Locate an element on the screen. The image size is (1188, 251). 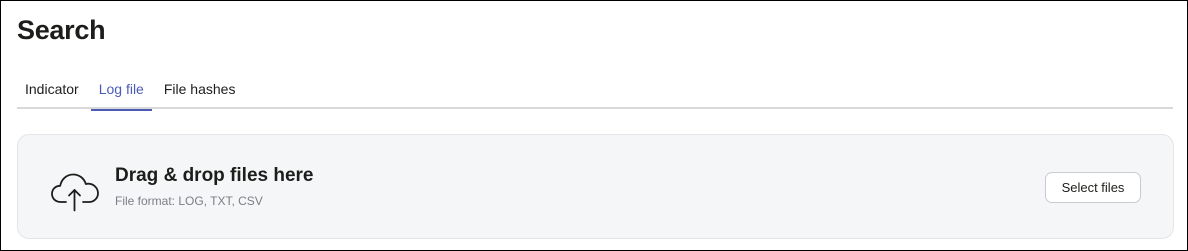
tab-log-file: Log file is located at coordinates (121, 91).